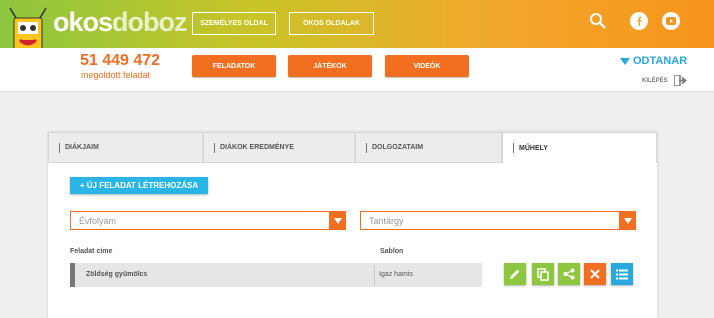 The width and height of the screenshot is (714, 318). I want to click on grade-select: Évfolyam, so click(208, 220).